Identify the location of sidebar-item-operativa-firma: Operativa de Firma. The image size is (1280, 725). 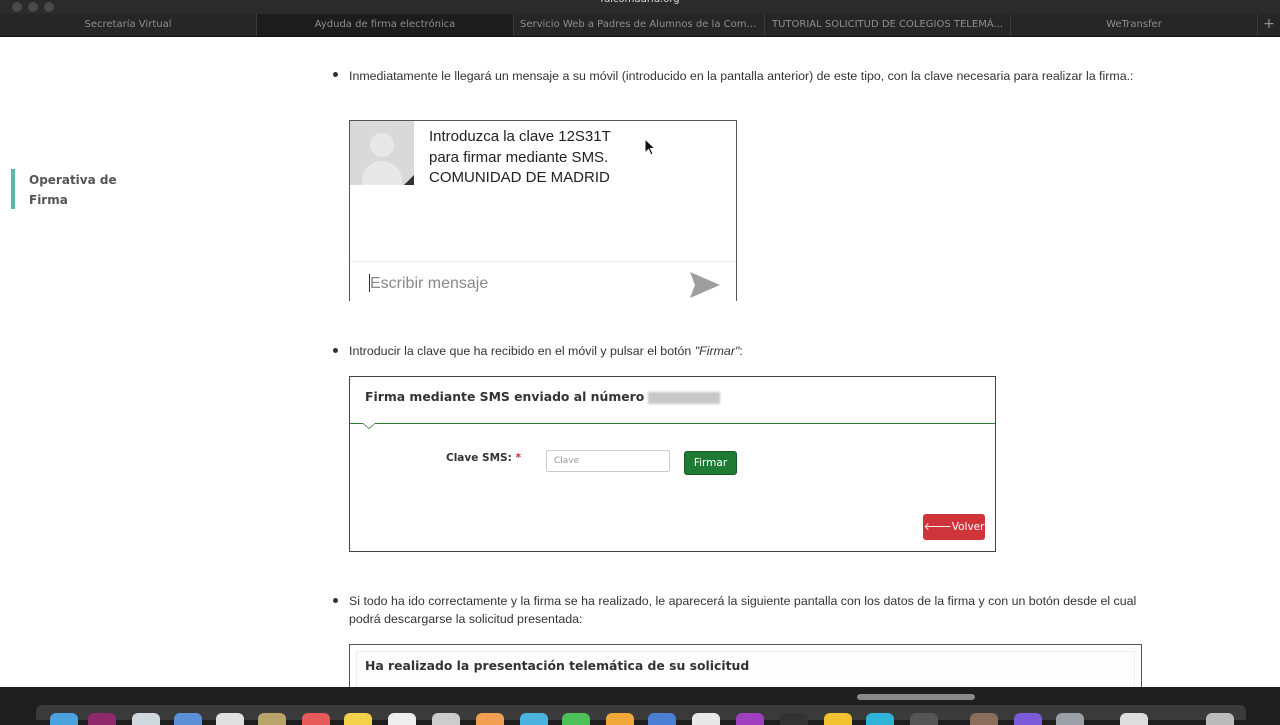
(75, 189).